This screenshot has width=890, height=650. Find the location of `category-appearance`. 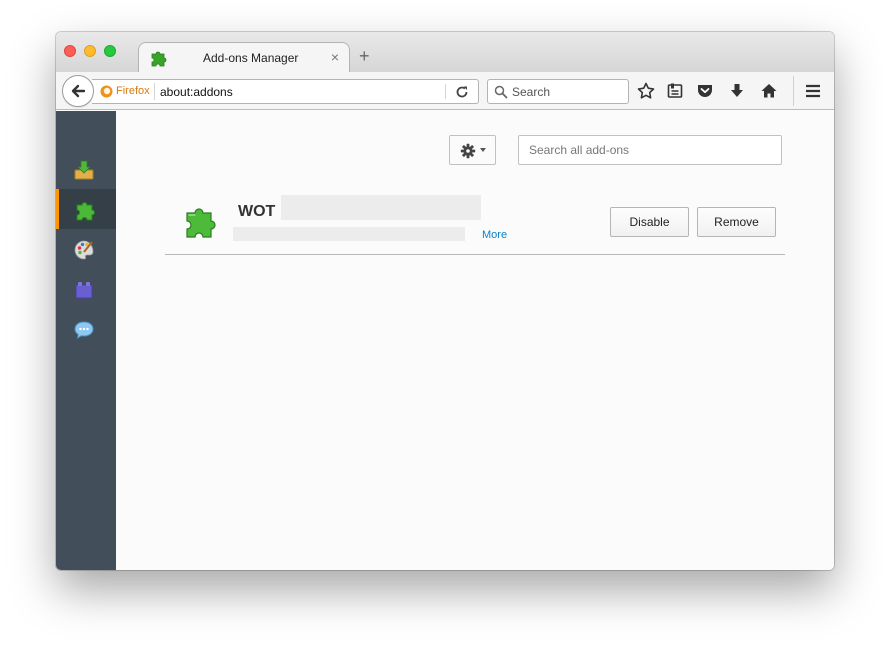

category-appearance is located at coordinates (86, 249).